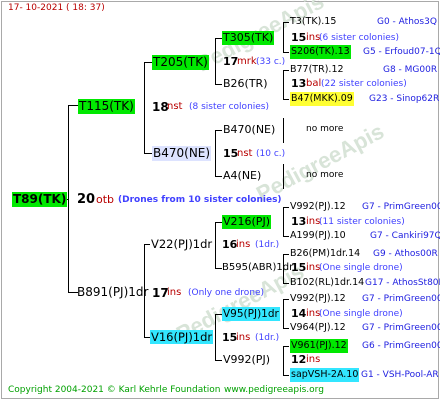 The width and height of the screenshot is (440, 400). I want to click on fmm-year: 13, so click(299, 221).